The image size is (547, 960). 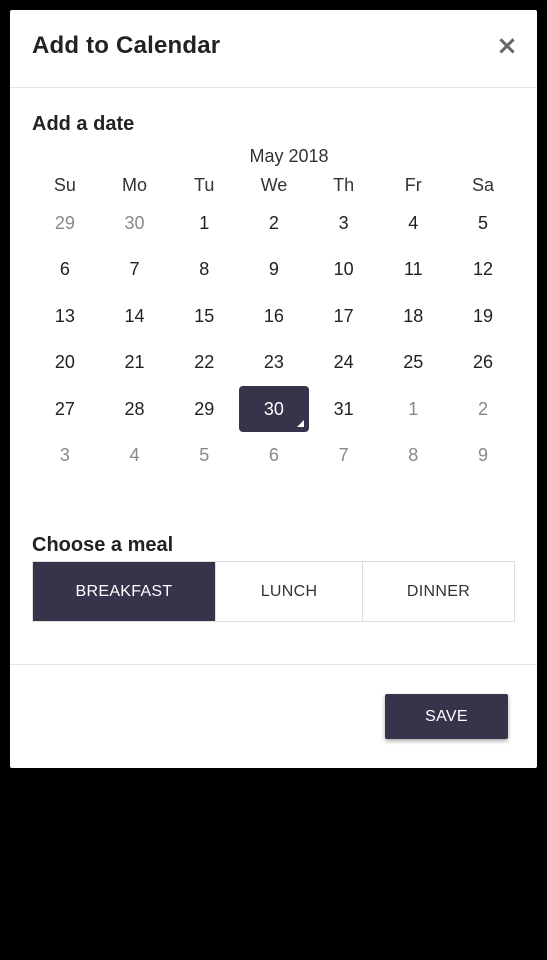 I want to click on calendar-day: 19, so click(x=483, y=316).